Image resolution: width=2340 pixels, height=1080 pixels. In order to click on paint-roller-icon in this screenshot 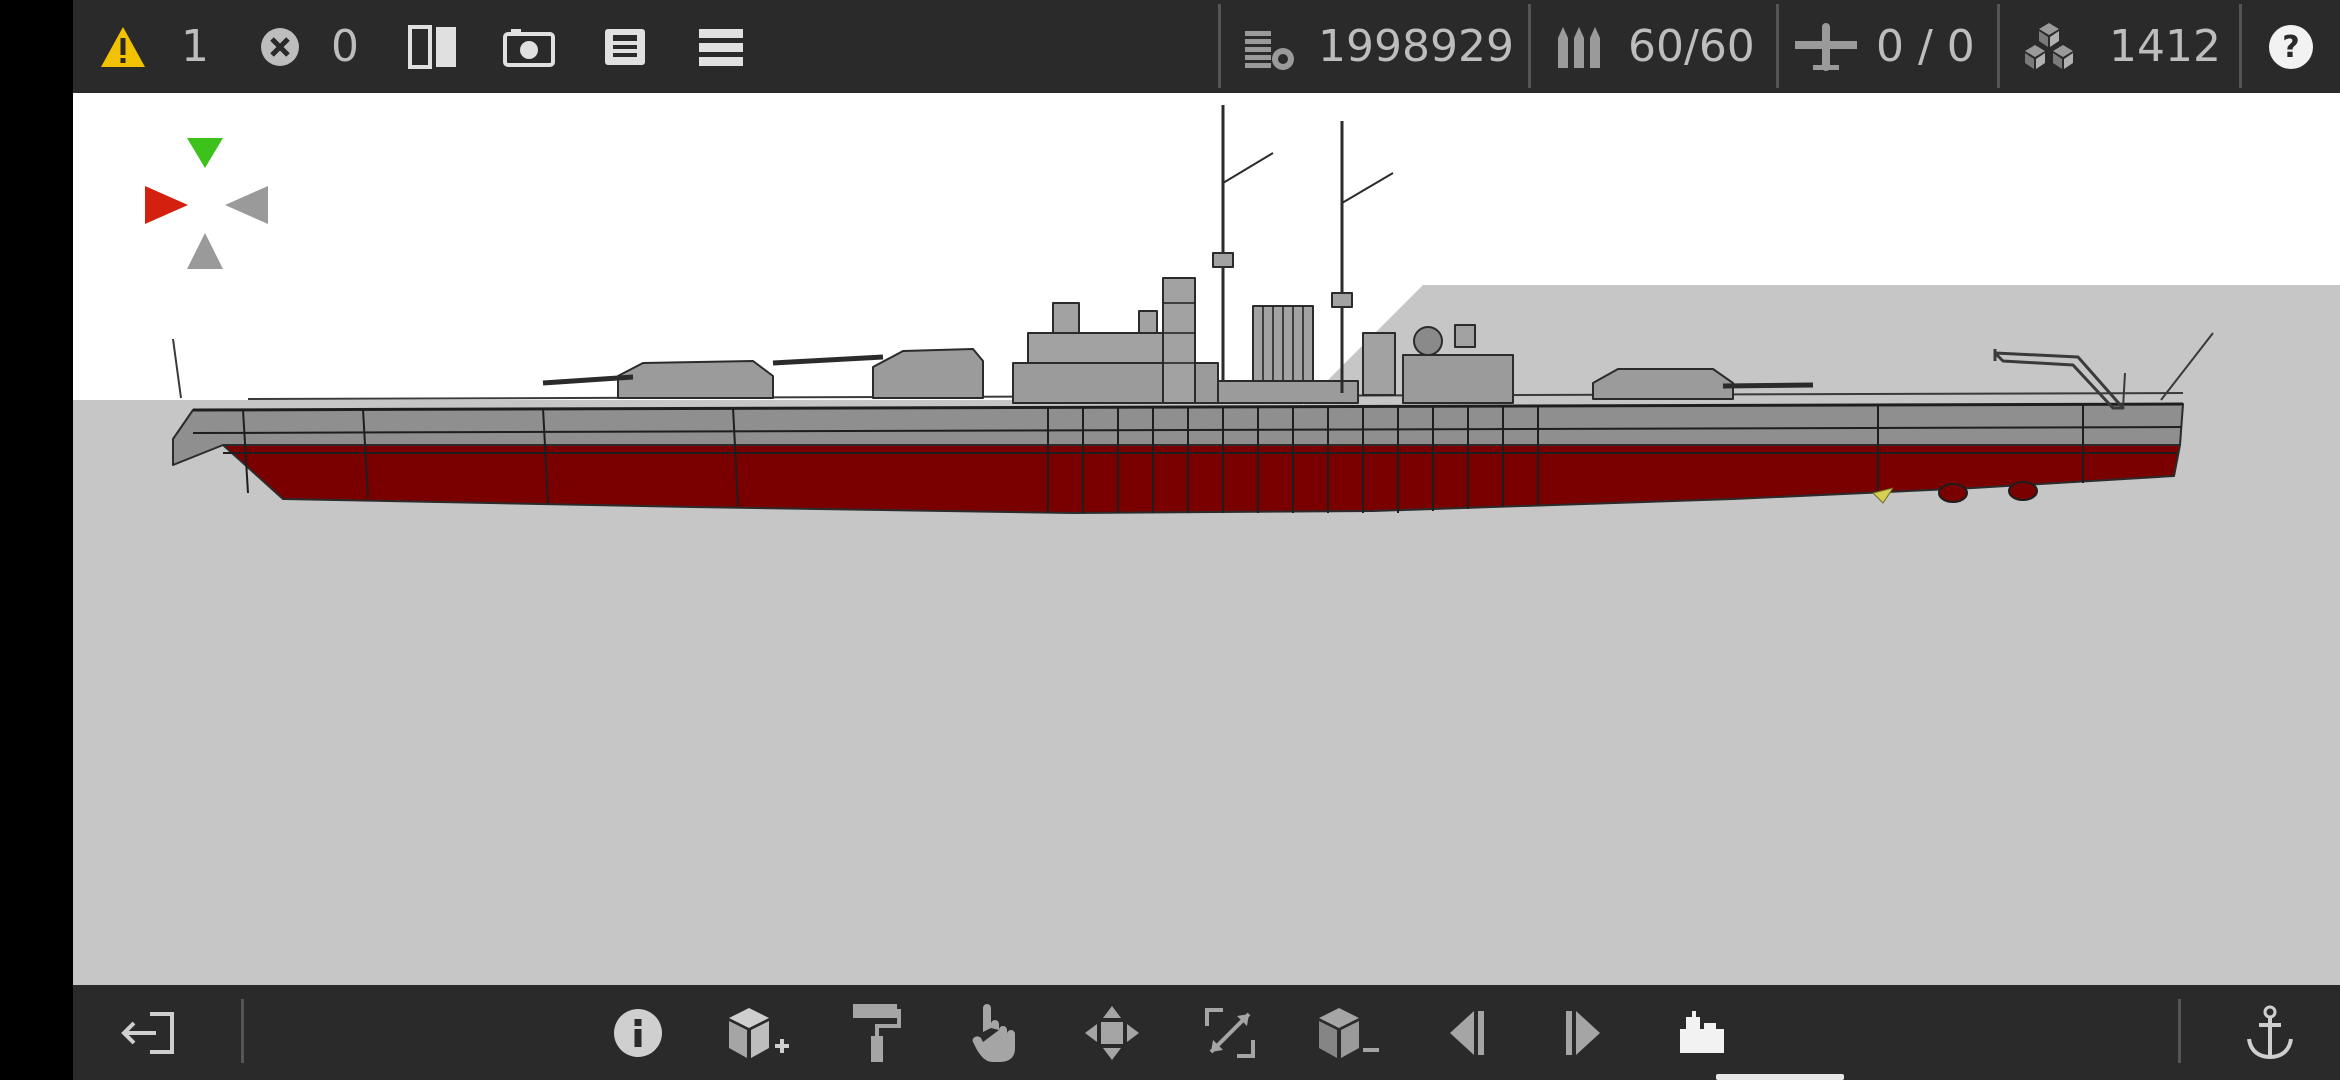, I will do `click(876, 1032)`.